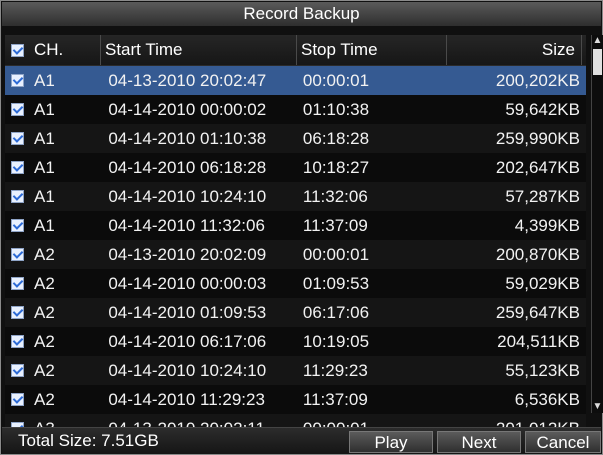 The width and height of the screenshot is (603, 455). I want to click on cell-stop-time: 01:10:38, so click(336, 109).